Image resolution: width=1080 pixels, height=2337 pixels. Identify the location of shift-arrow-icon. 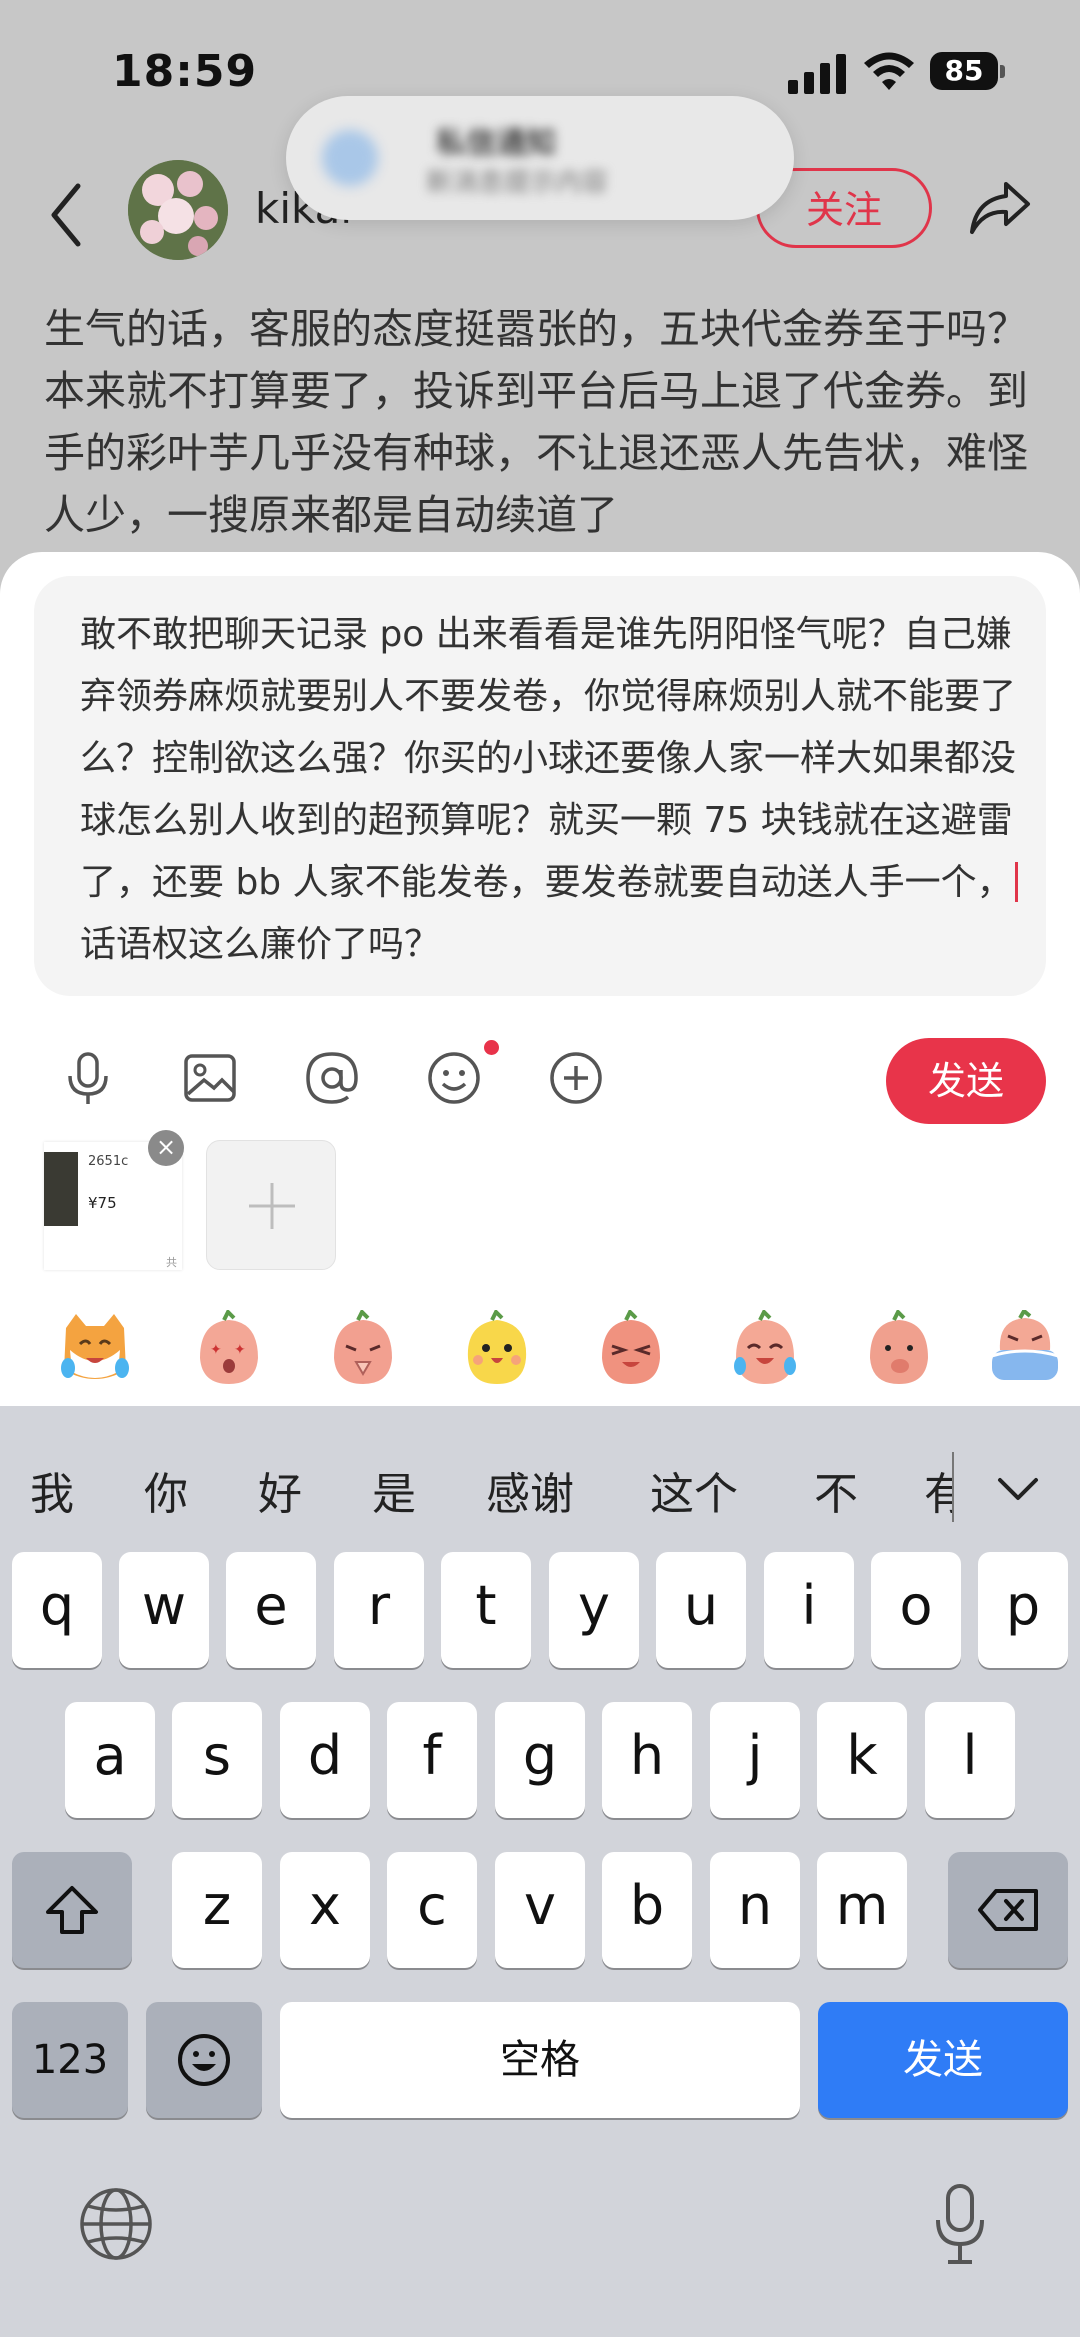
(72, 1910).